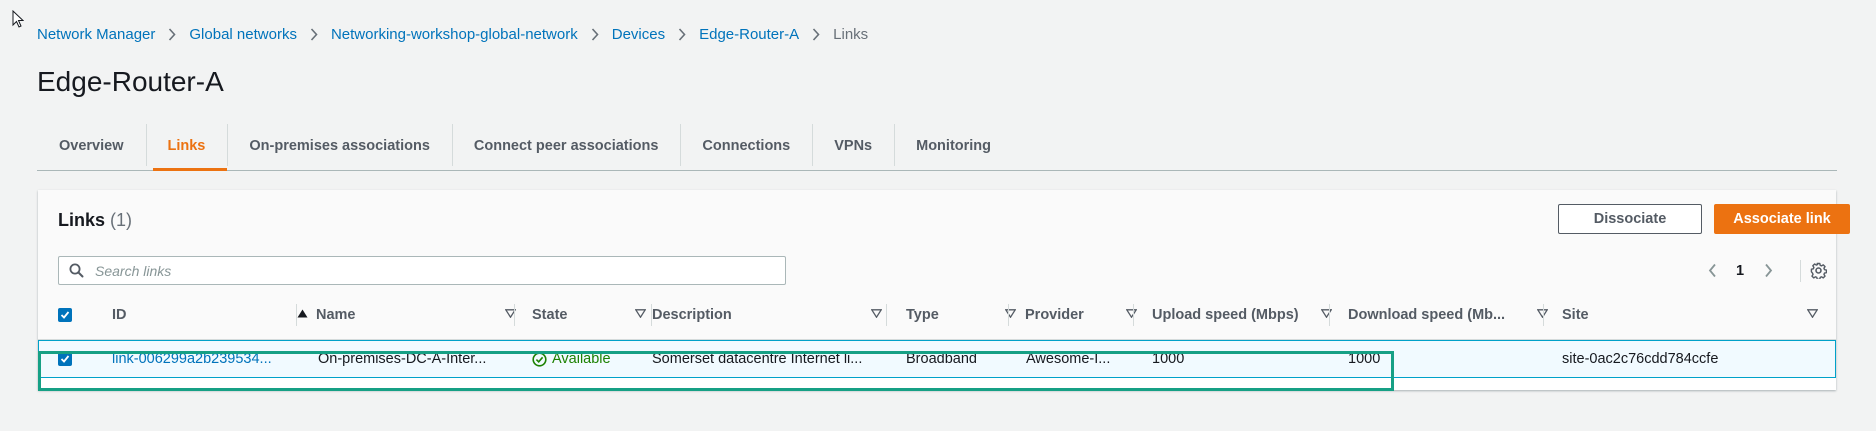 This screenshot has height=431, width=1876. Describe the element at coordinates (539, 359) in the screenshot. I see `check-circle-icon` at that location.